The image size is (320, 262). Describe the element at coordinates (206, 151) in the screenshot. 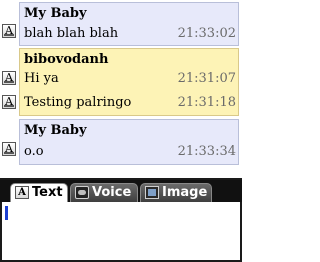

I see `message-timestamp: 21:33:34` at that location.